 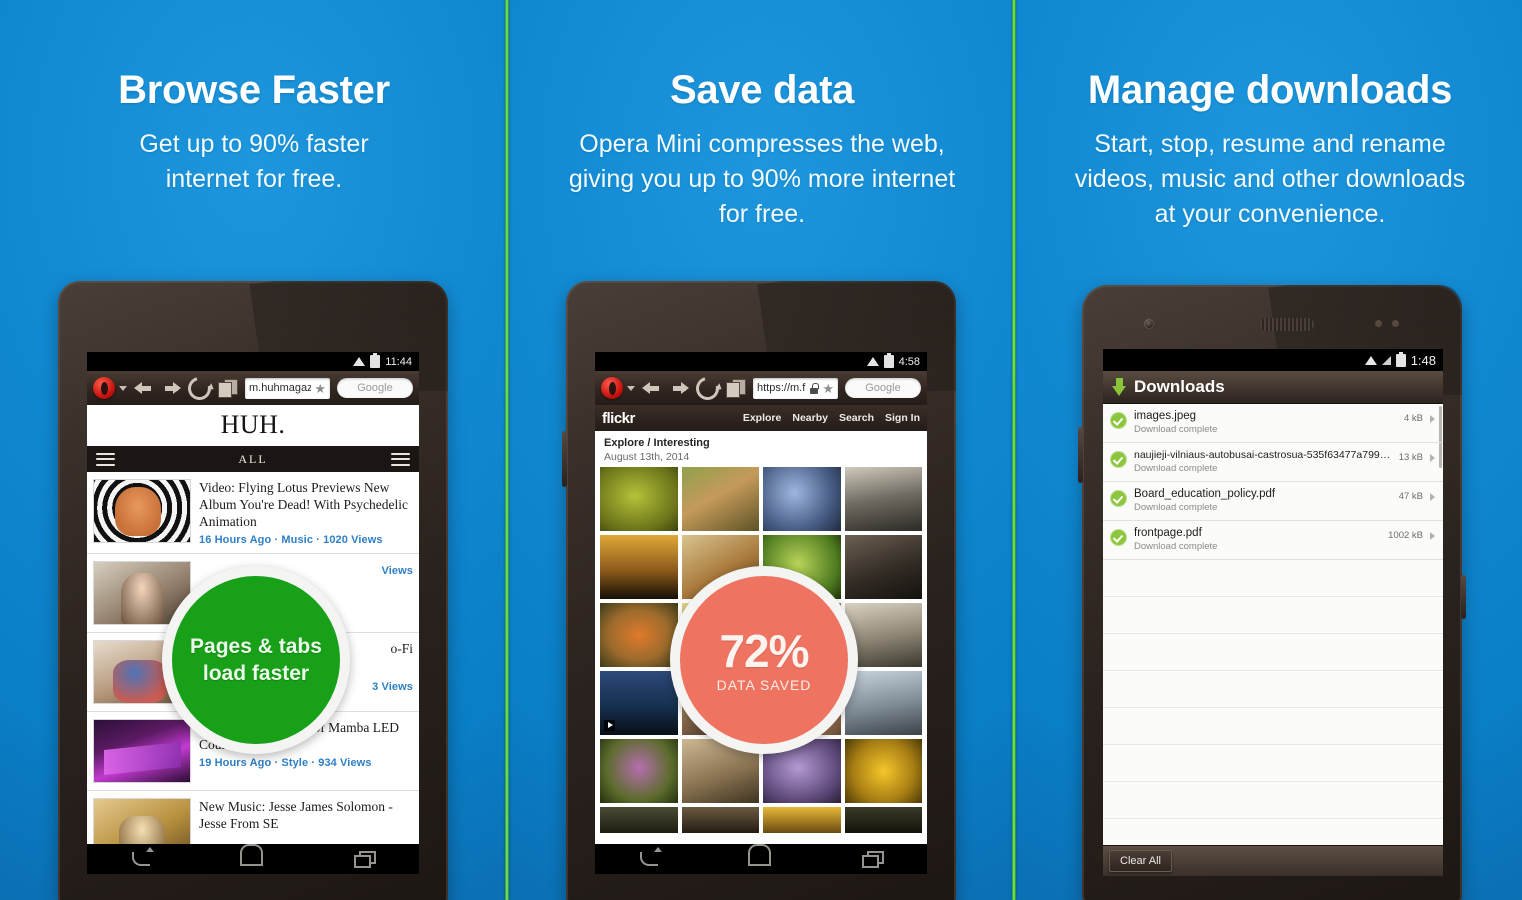 What do you see at coordinates (256, 660) in the screenshot?
I see `badge-pages-tabs: Pages & tabs load faster` at bounding box center [256, 660].